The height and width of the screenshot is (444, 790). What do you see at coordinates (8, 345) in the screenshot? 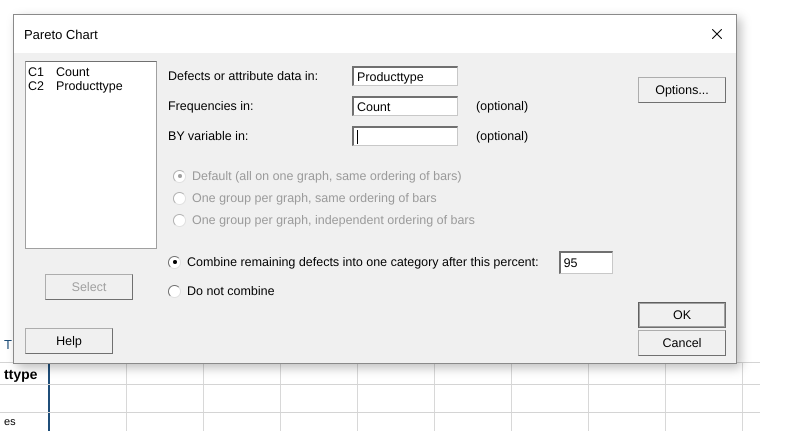
I see `column-label: T` at bounding box center [8, 345].